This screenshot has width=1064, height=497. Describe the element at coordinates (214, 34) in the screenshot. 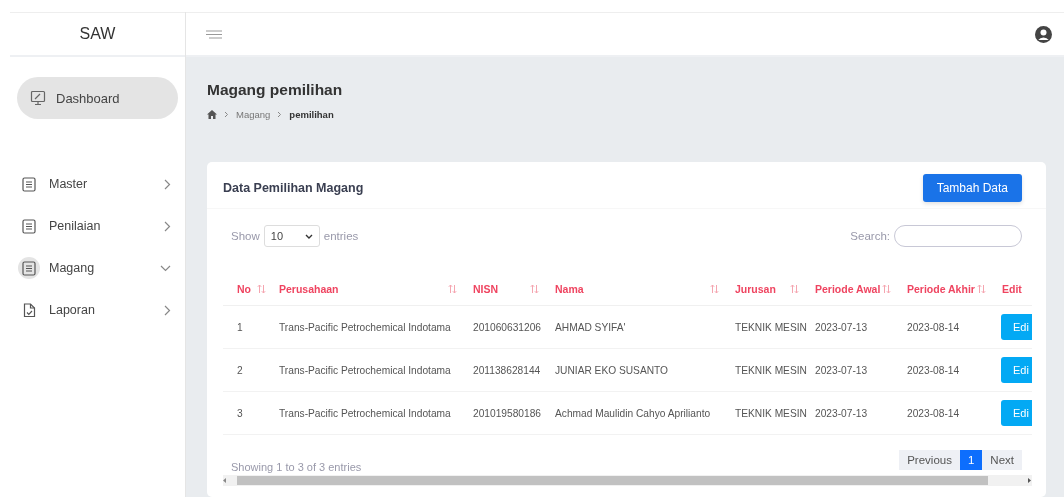

I see `menu-icon` at that location.